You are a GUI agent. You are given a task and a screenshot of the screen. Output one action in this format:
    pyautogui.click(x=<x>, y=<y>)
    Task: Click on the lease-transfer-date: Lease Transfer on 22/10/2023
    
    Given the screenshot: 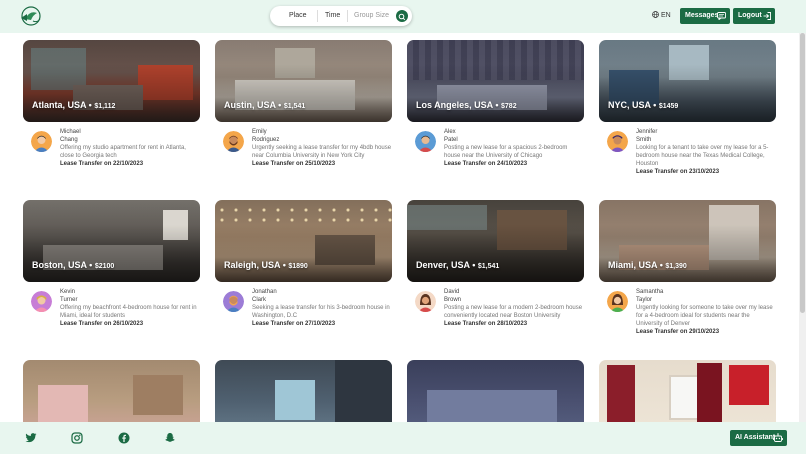 What is the action you would take?
    pyautogui.click(x=102, y=163)
    